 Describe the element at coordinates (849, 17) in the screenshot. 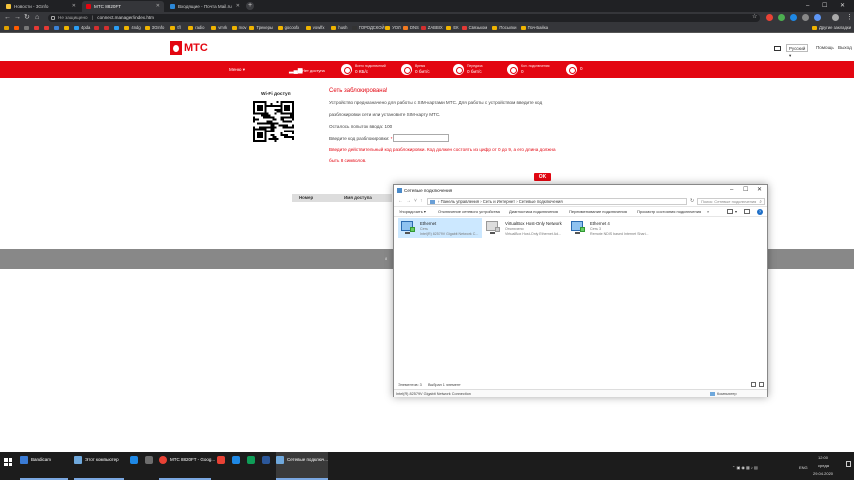

I see `menu-dots-icon: ⋮` at that location.